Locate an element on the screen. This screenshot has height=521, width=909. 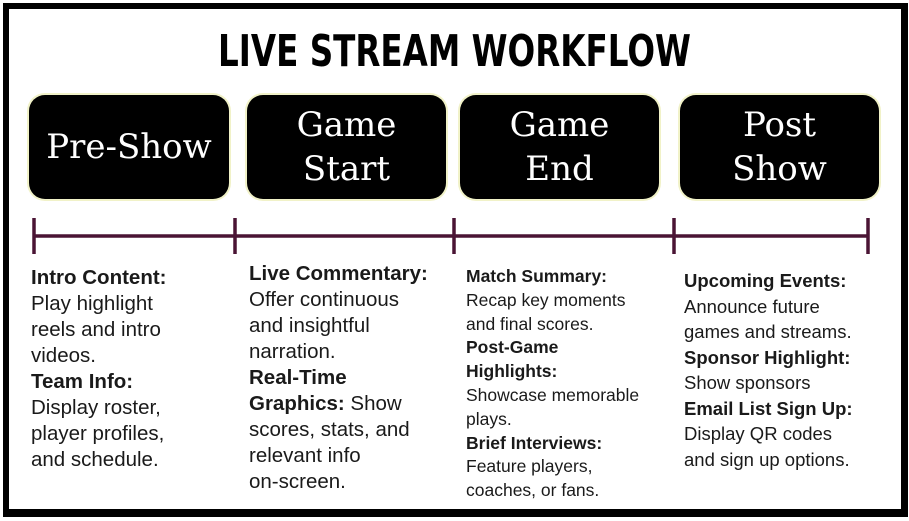
description-text: Announce future is located at coordinates (752, 306).